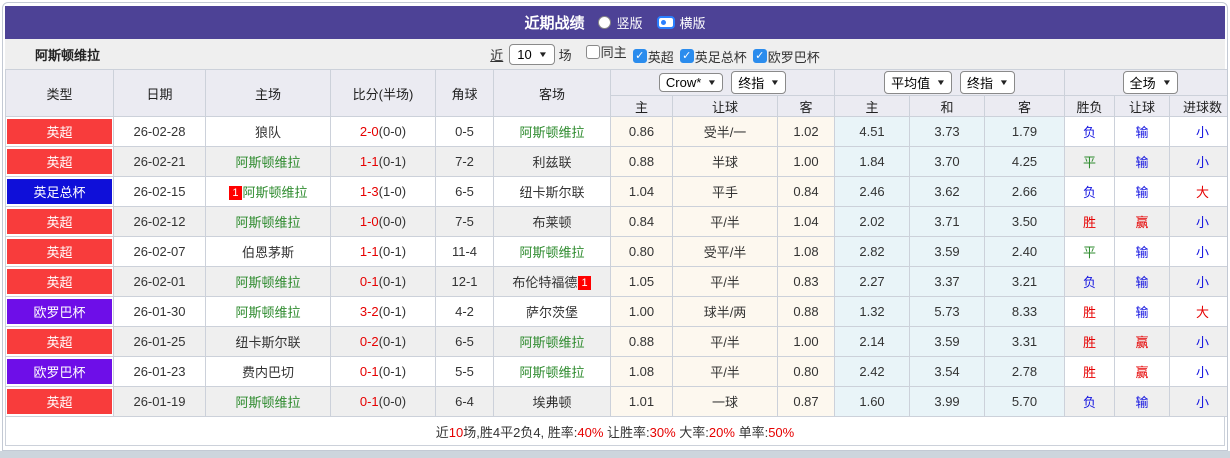 The width and height of the screenshot is (1230, 458). I want to click on avg-home-cell: 4.51, so click(872, 131).